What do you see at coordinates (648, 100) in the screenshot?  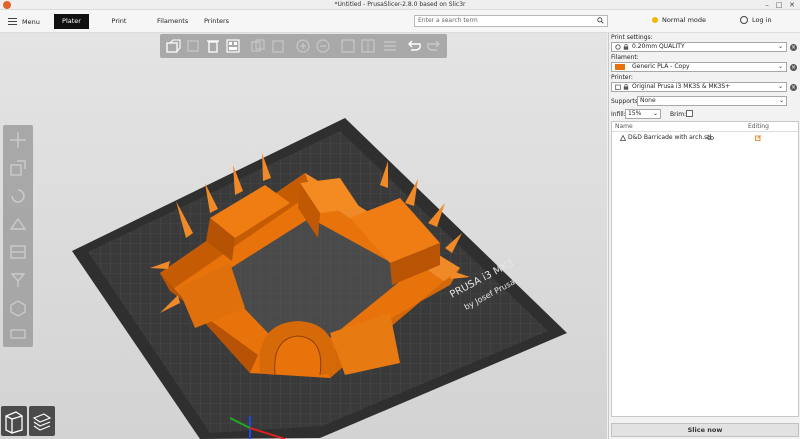 I see `supports-value: None` at bounding box center [648, 100].